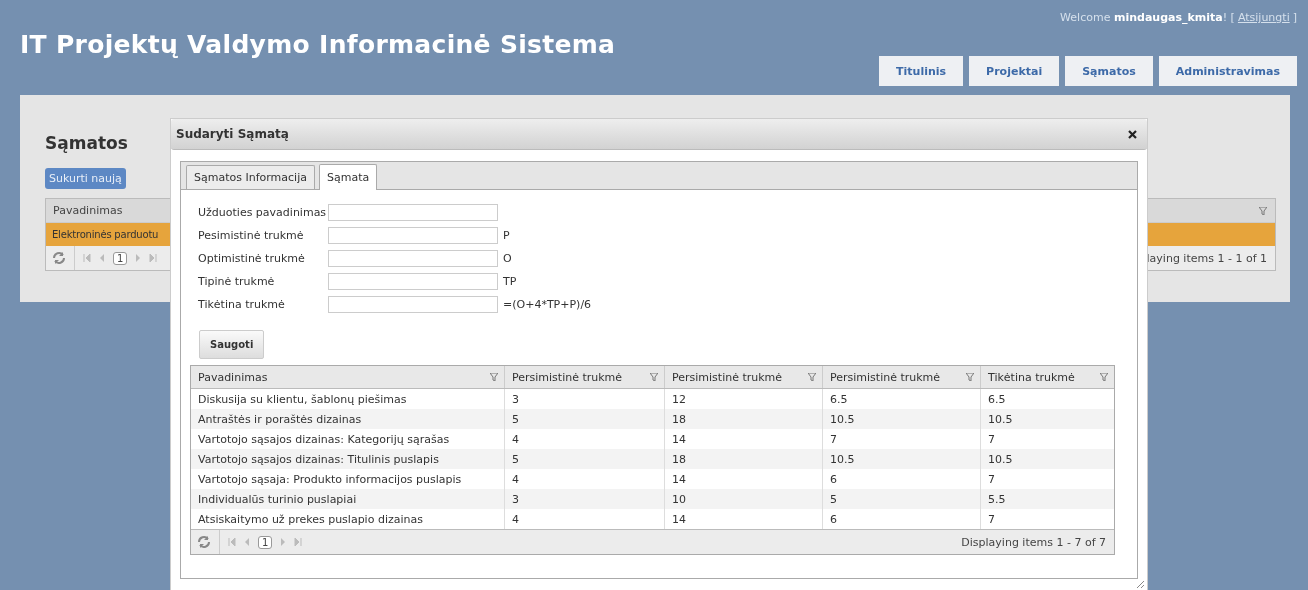 The width and height of the screenshot is (1308, 590). What do you see at coordinates (547, 304) in the screenshot?
I see `field-suffix: =(O+4*TP+P)/6` at bounding box center [547, 304].